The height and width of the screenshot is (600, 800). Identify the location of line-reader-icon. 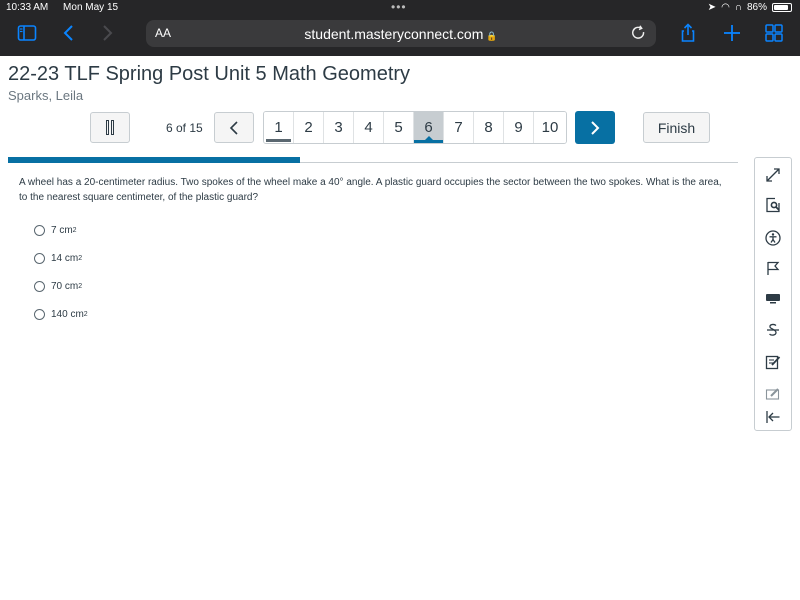
(773, 205).